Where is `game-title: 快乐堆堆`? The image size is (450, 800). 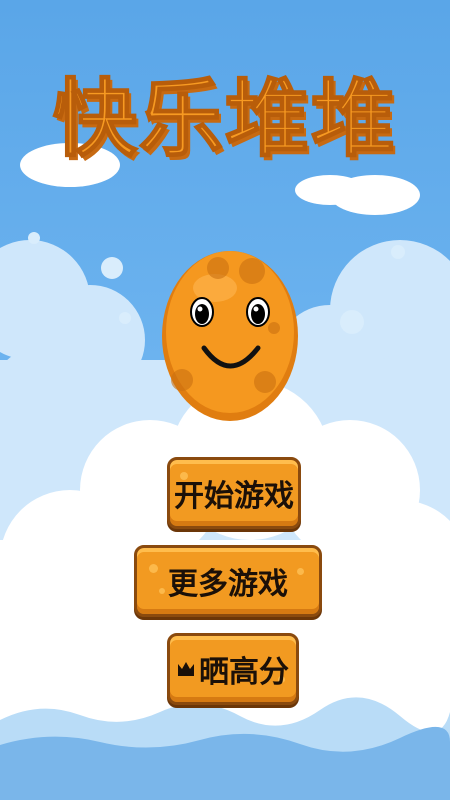
game-title: 快乐堆堆 is located at coordinates (224, 119).